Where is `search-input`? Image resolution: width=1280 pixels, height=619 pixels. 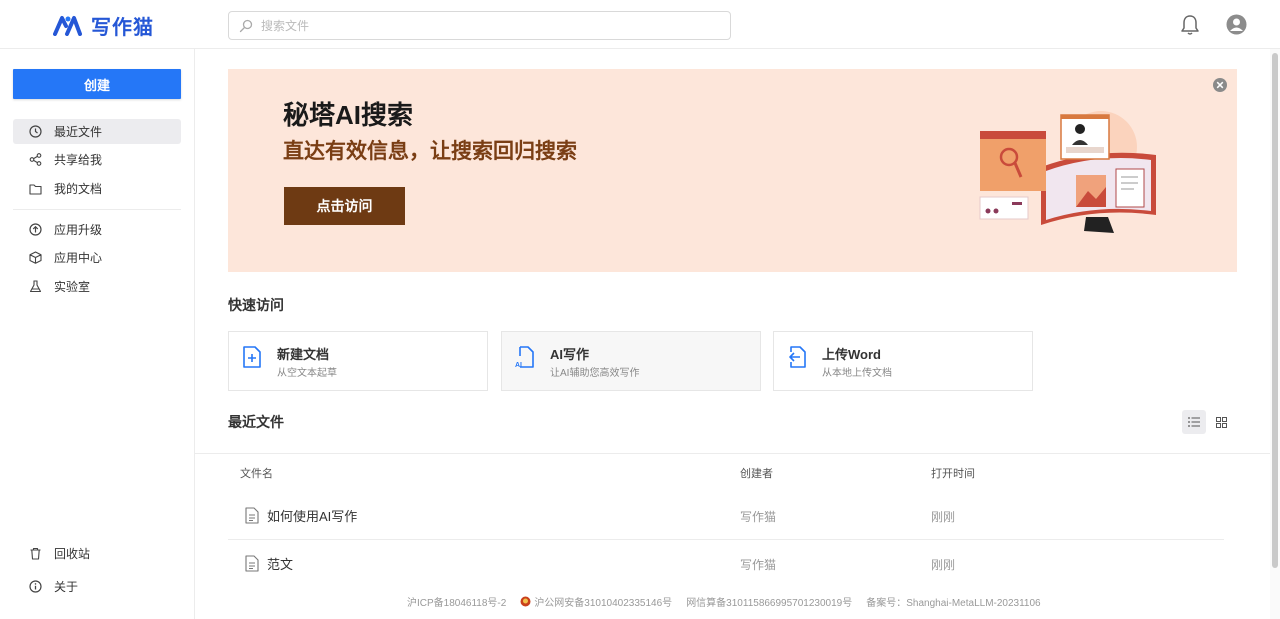 search-input is located at coordinates (481, 25).